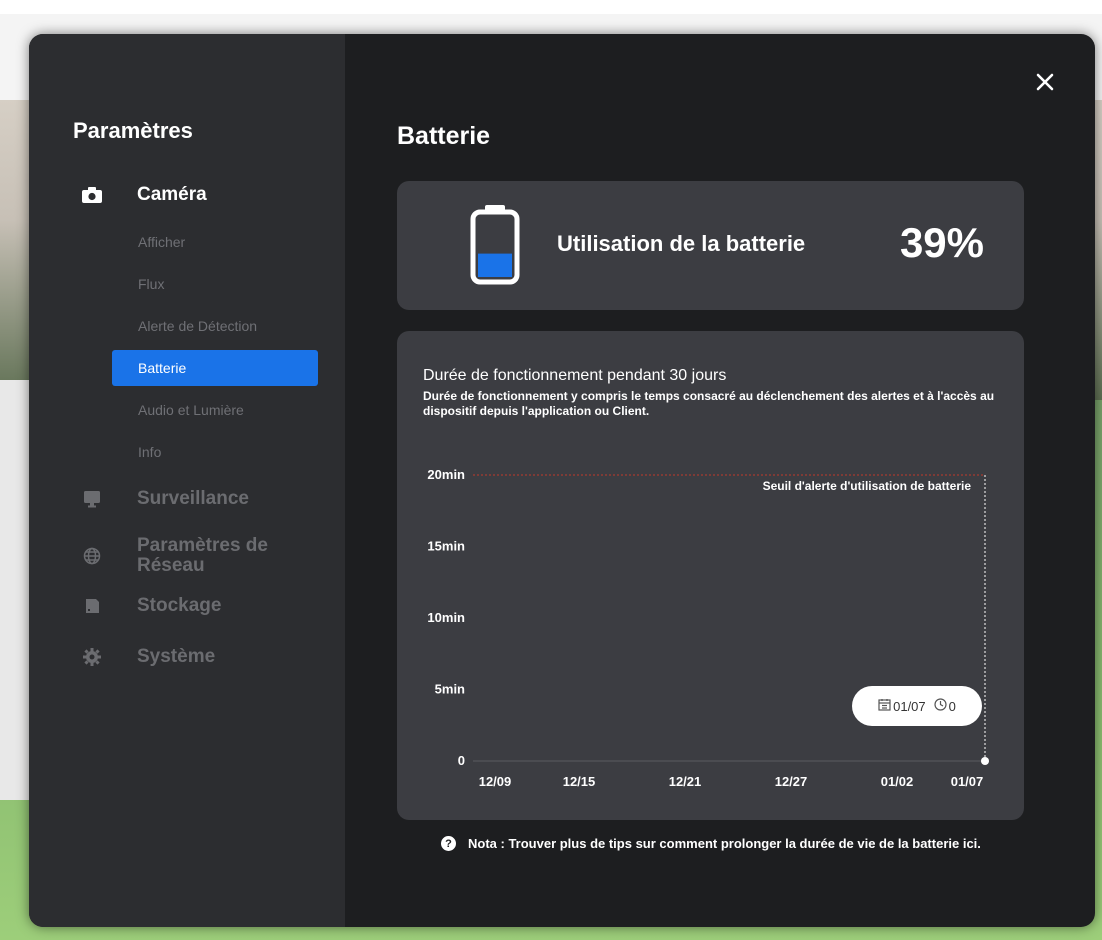  I want to click on x-tick-label: 12/27, so click(791, 781).